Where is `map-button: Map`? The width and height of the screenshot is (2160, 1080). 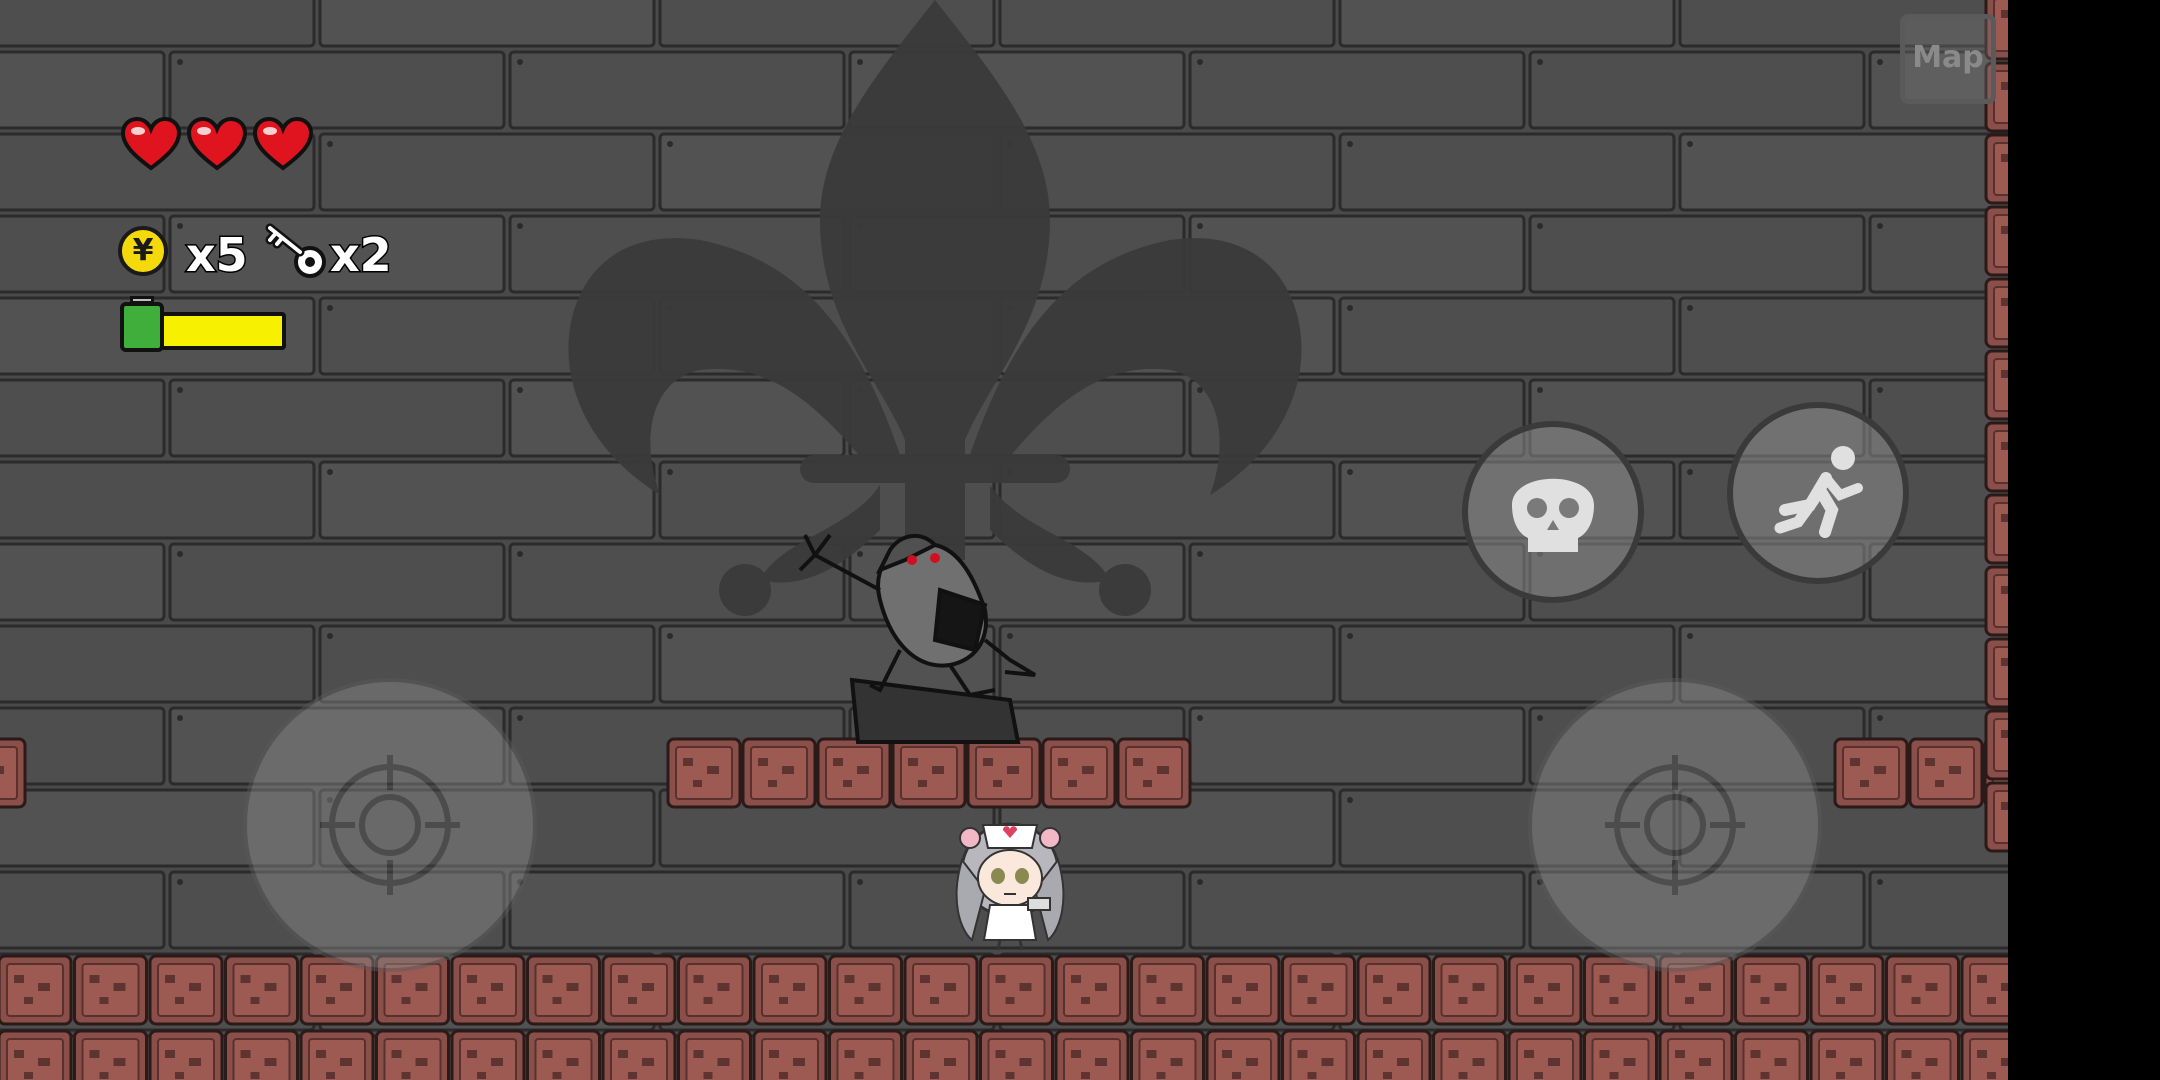 map-button: Map is located at coordinates (1948, 59).